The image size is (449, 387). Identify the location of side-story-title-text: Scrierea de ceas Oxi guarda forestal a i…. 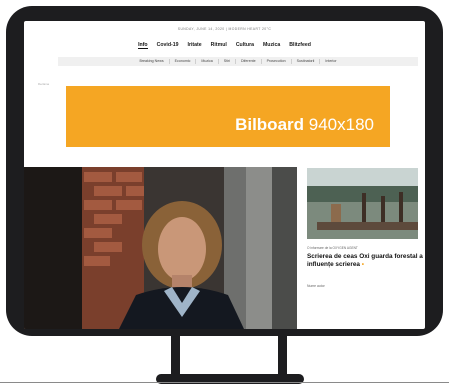
(365, 260).